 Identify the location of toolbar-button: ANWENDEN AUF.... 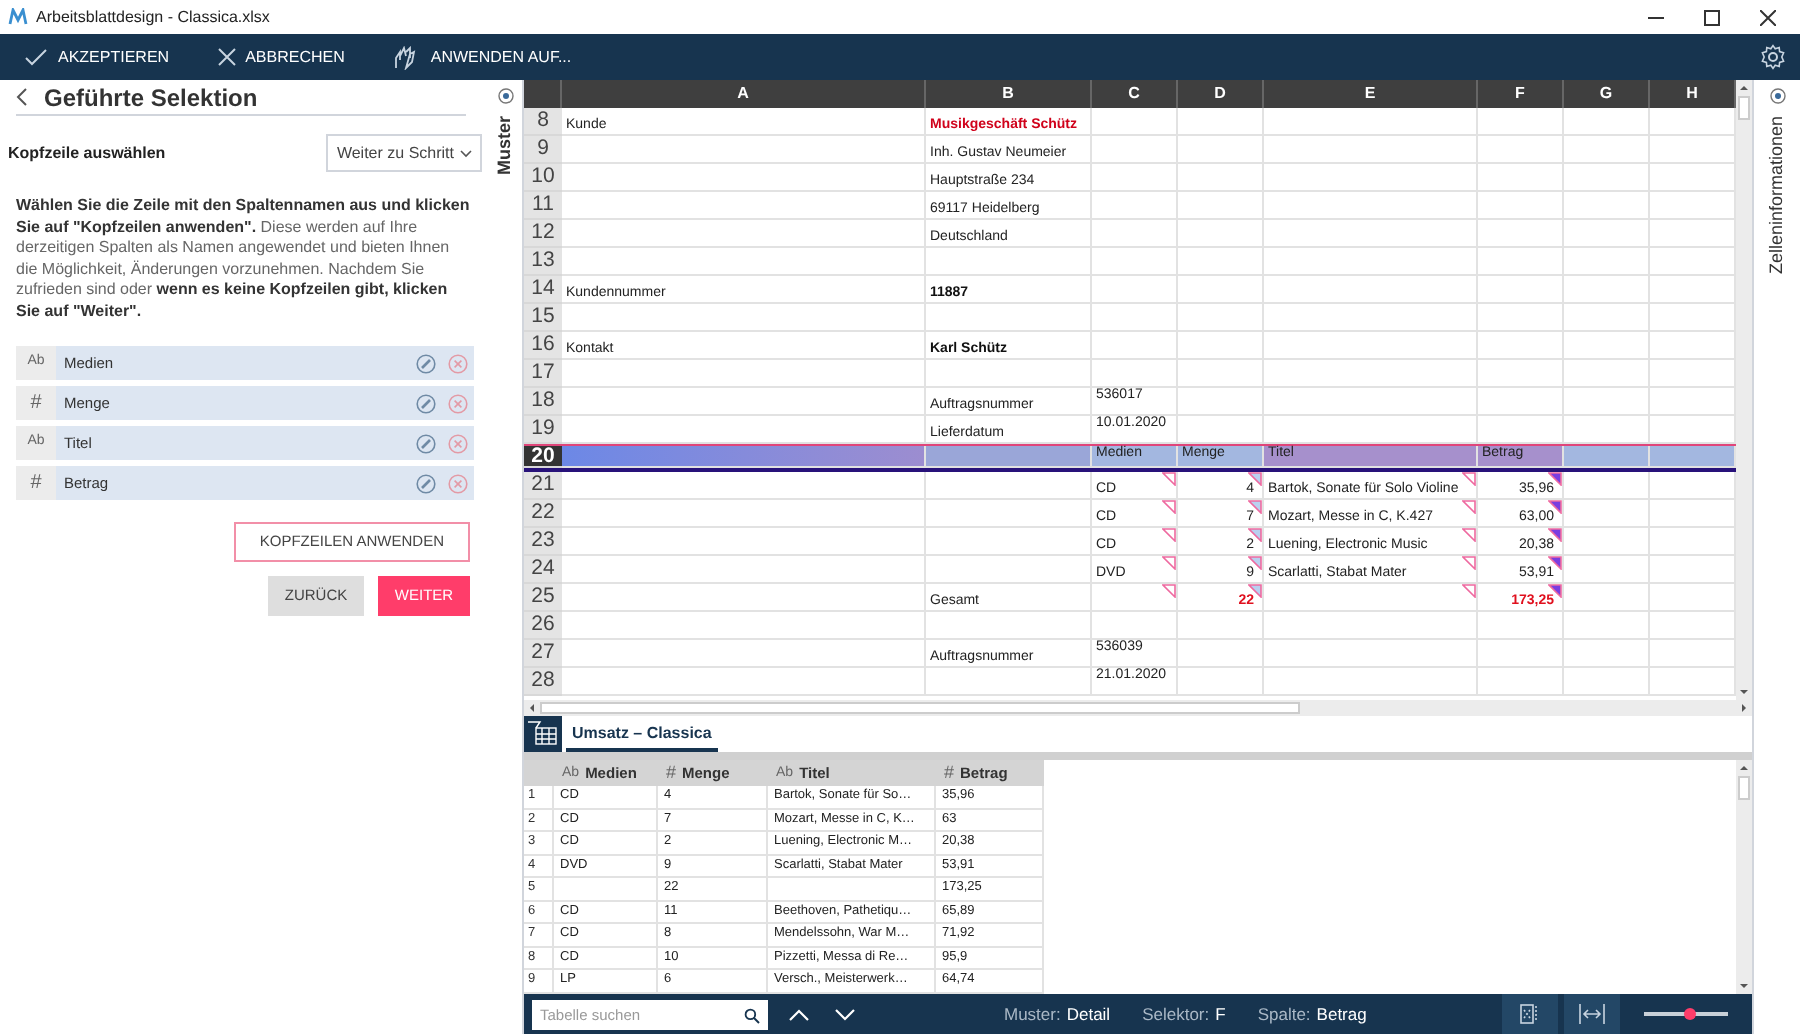
(482, 57).